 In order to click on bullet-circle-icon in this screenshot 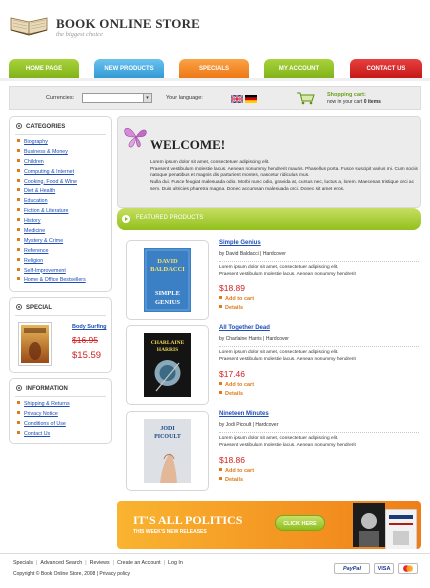, I will do `click(19, 126)`.